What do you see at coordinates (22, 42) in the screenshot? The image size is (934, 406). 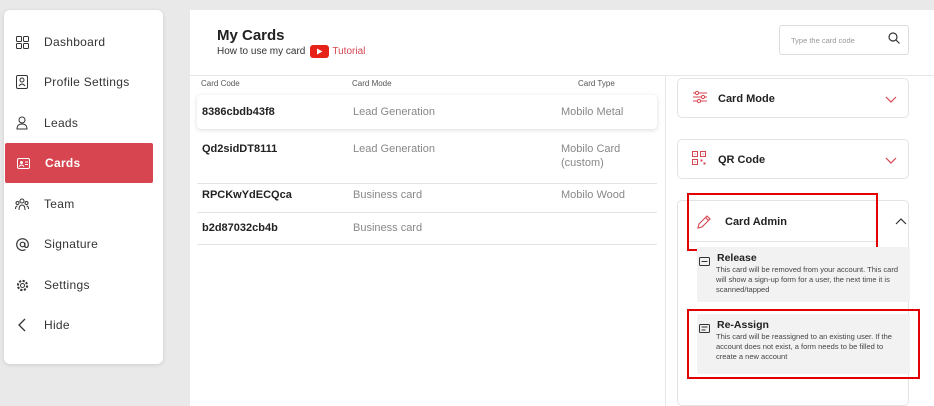 I see `dashboard-icon` at bounding box center [22, 42].